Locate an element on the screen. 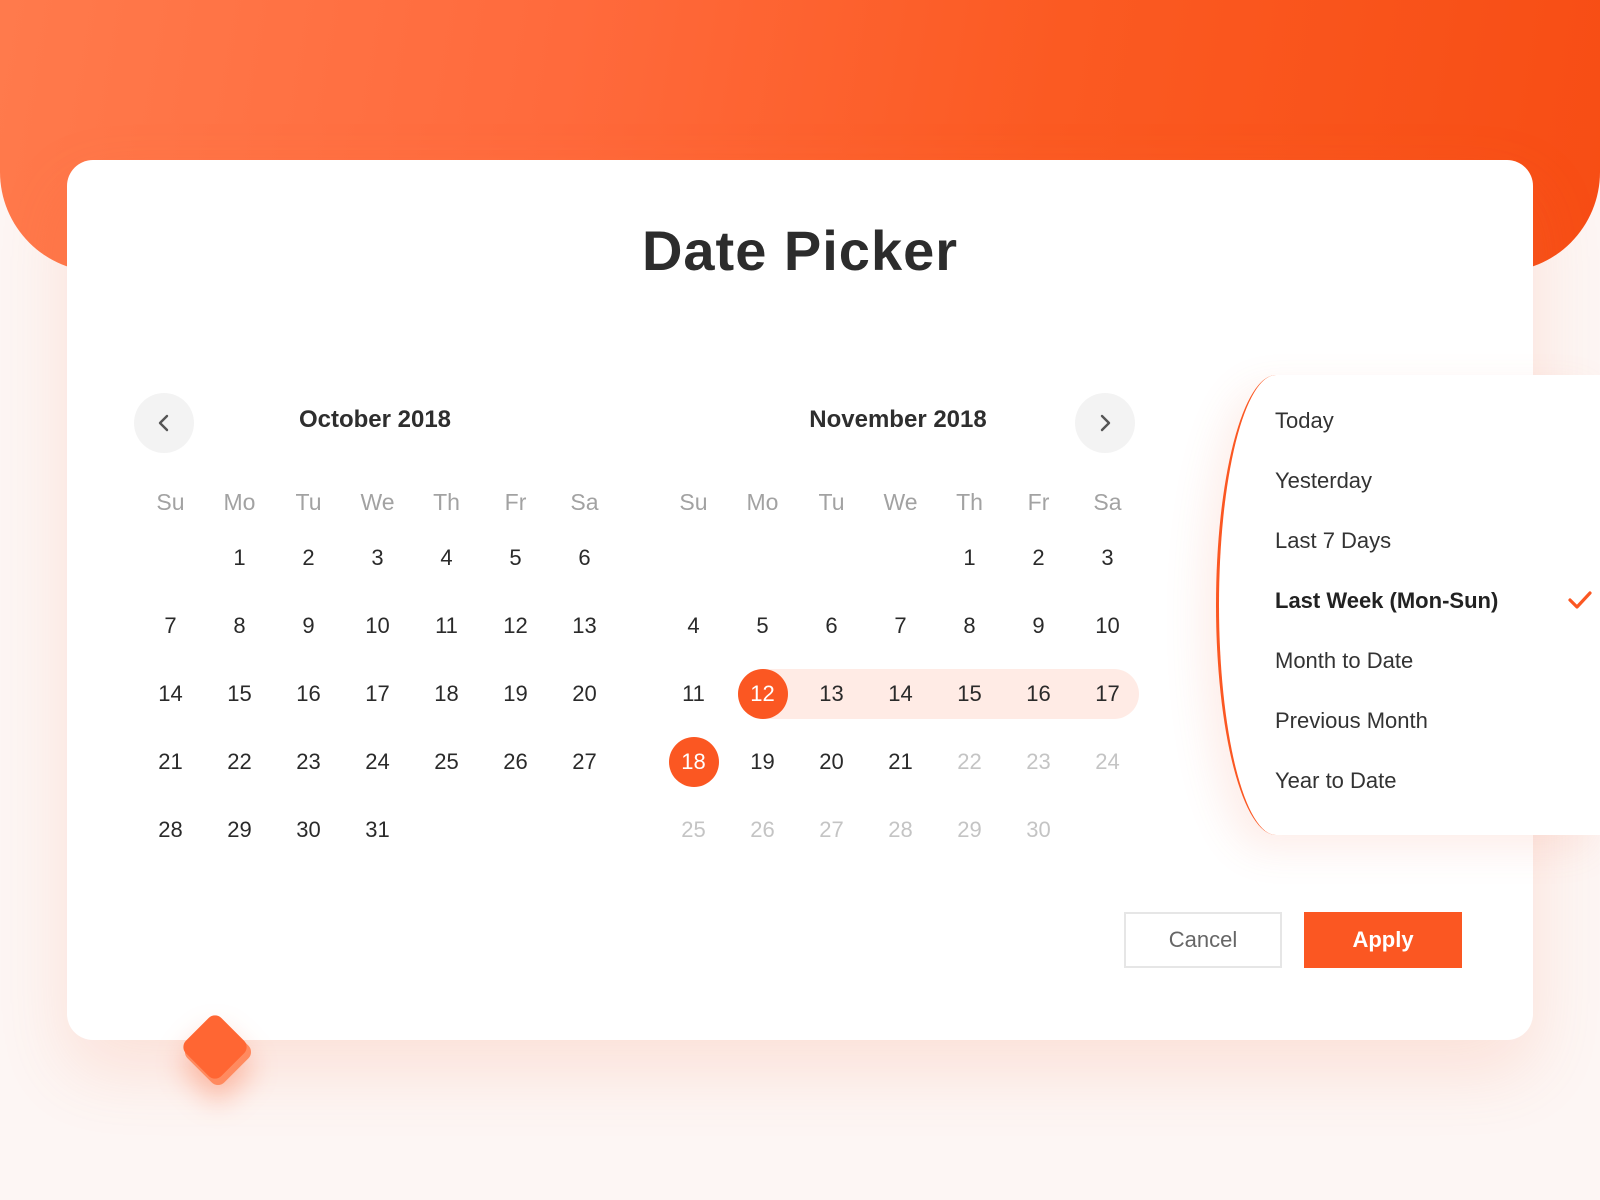 The width and height of the screenshot is (1600, 1200). preset-item: Yesterday is located at coordinates (1435, 481).